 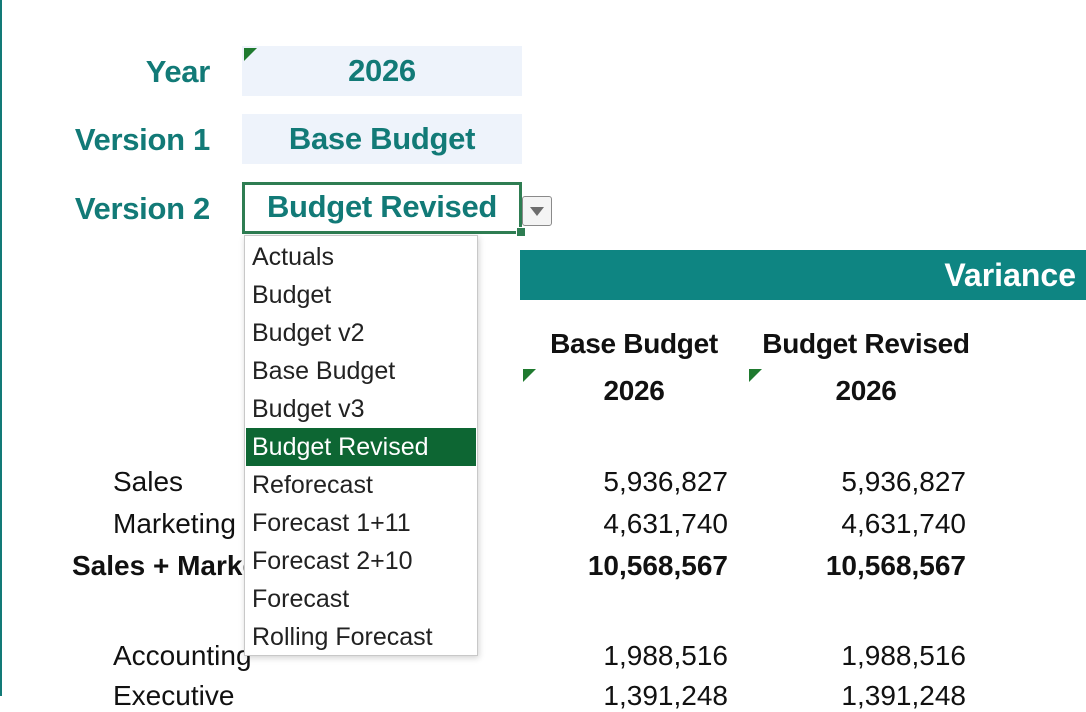 I want to click on dropdown-option-forecast-2-10: Forecast 2+10, so click(x=361, y=561).